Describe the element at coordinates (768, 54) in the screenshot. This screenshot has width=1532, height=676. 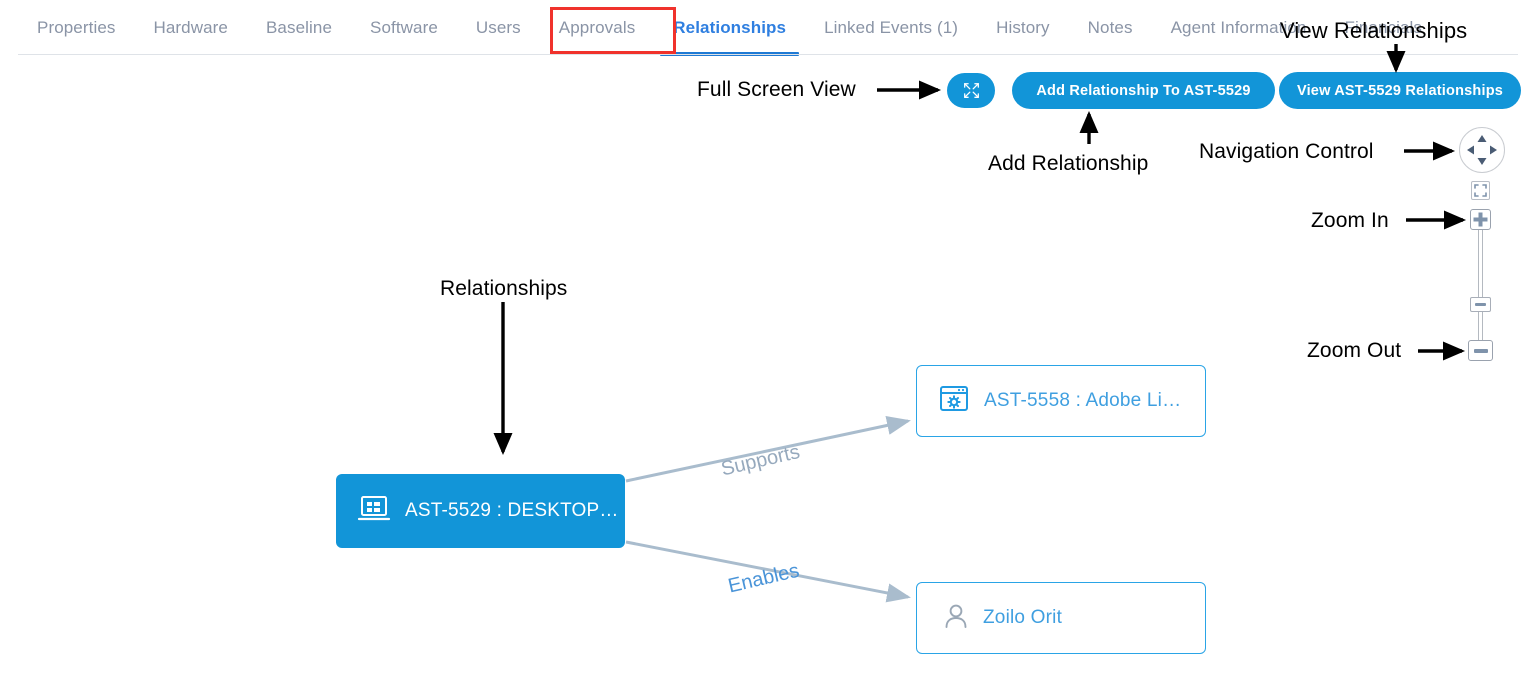
I see `tab-bar-divider` at that location.